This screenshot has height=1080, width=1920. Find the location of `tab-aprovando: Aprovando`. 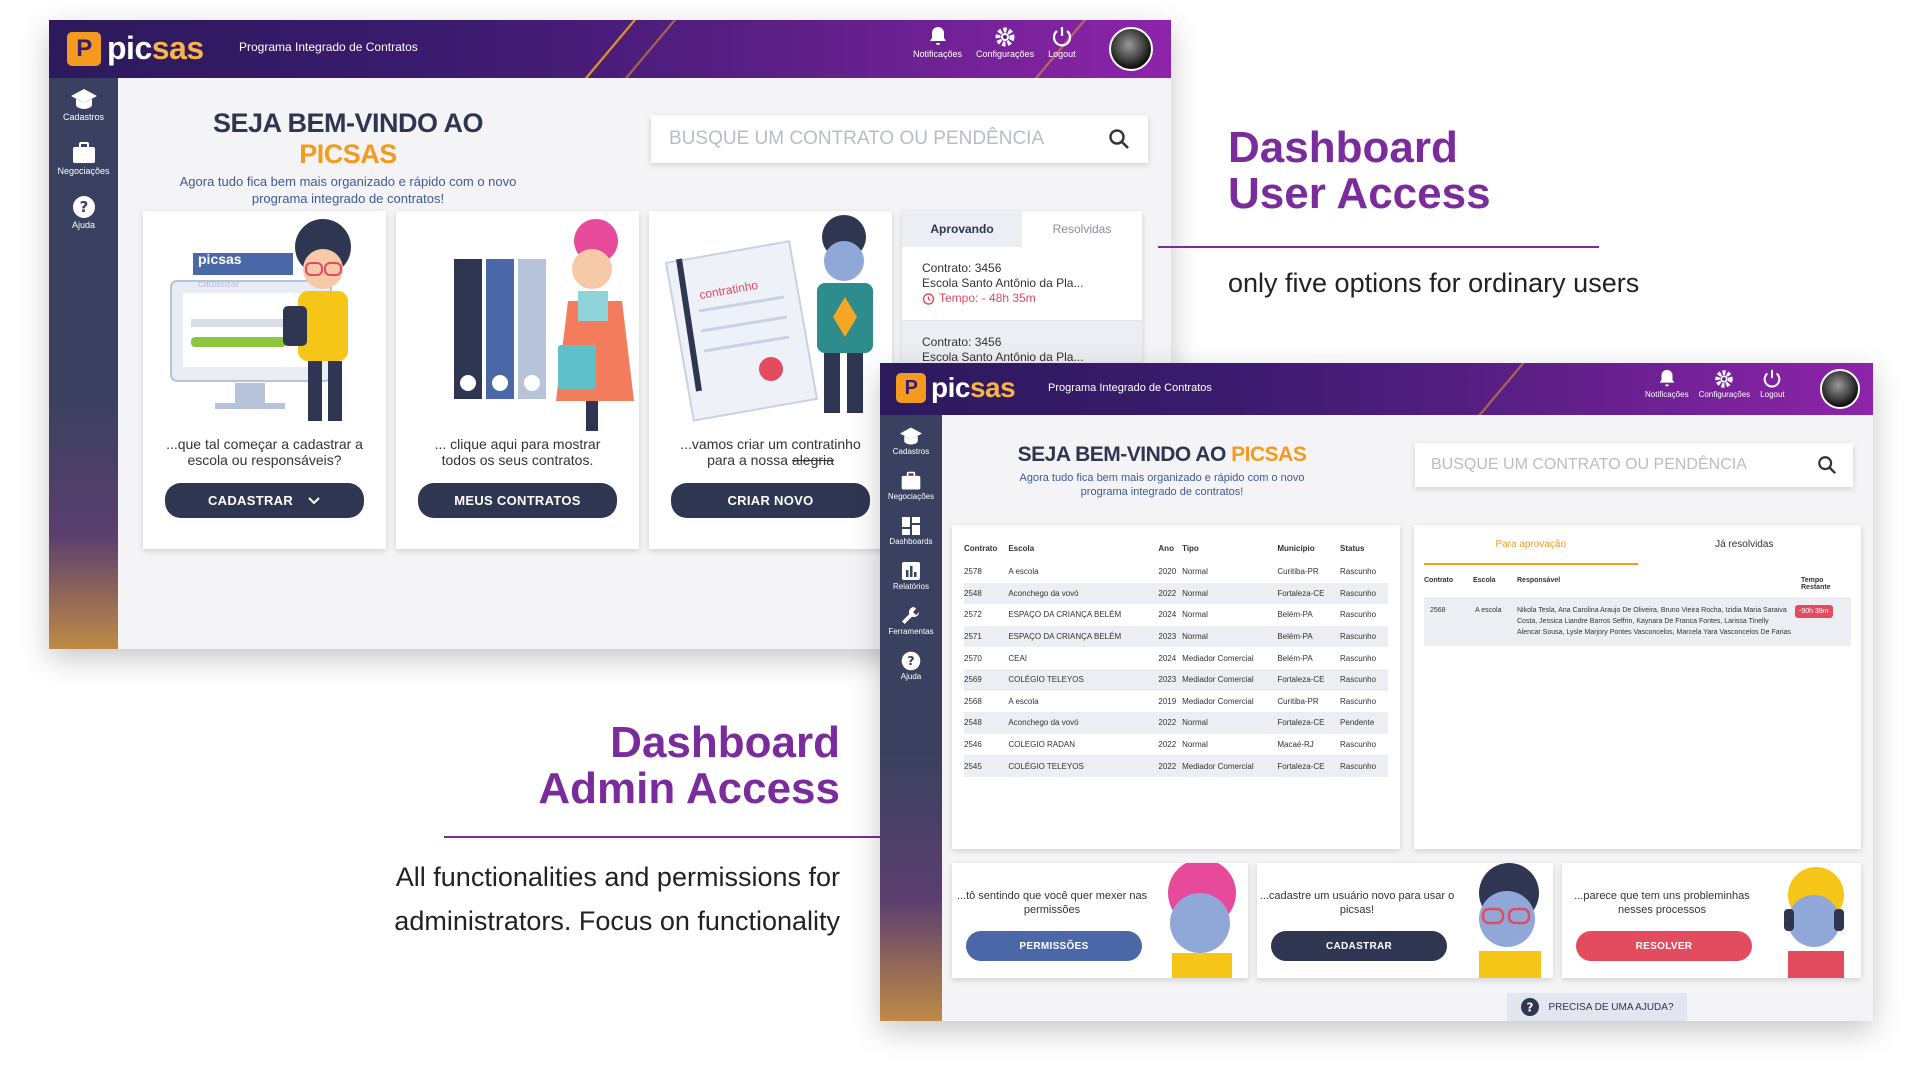

tab-aprovando: Aprovando is located at coordinates (962, 229).